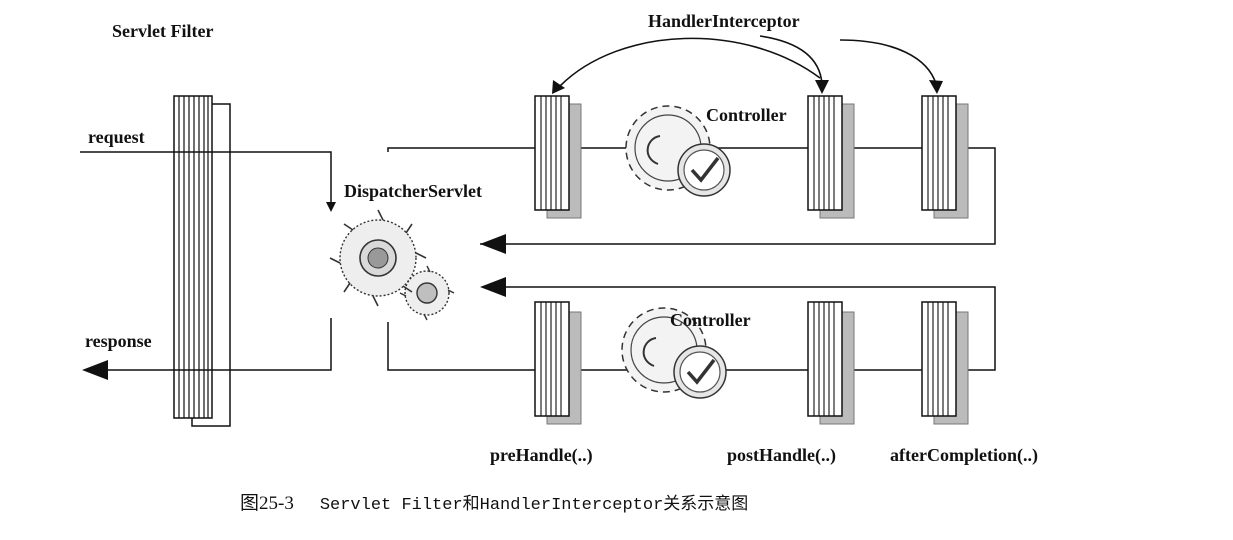 The width and height of the screenshot is (1233, 540). What do you see at coordinates (118, 341) in the screenshot?
I see `response-label: response` at bounding box center [118, 341].